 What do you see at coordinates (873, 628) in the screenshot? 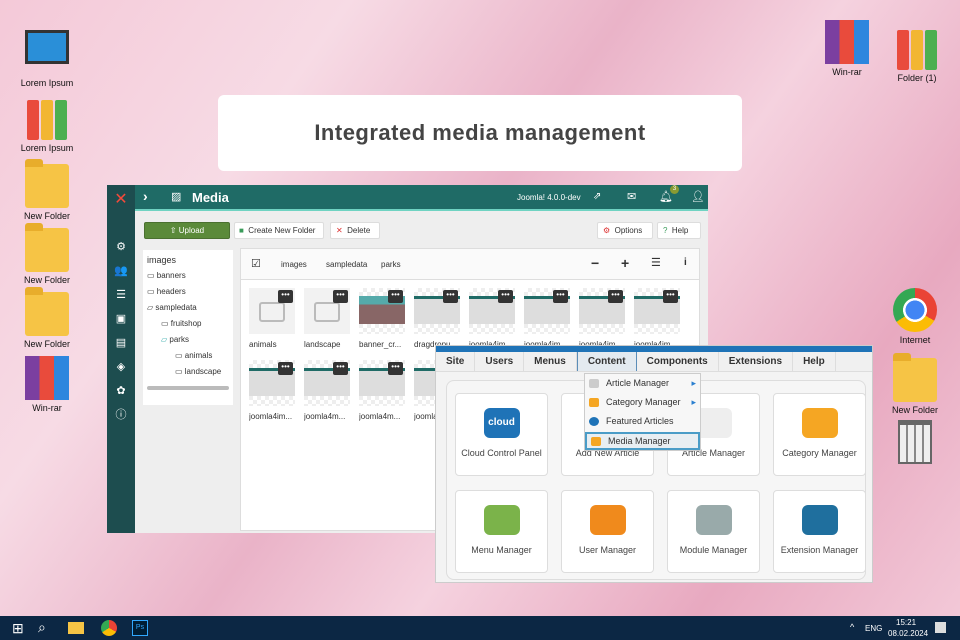
I see `language-indicator: ENG` at bounding box center [873, 628].